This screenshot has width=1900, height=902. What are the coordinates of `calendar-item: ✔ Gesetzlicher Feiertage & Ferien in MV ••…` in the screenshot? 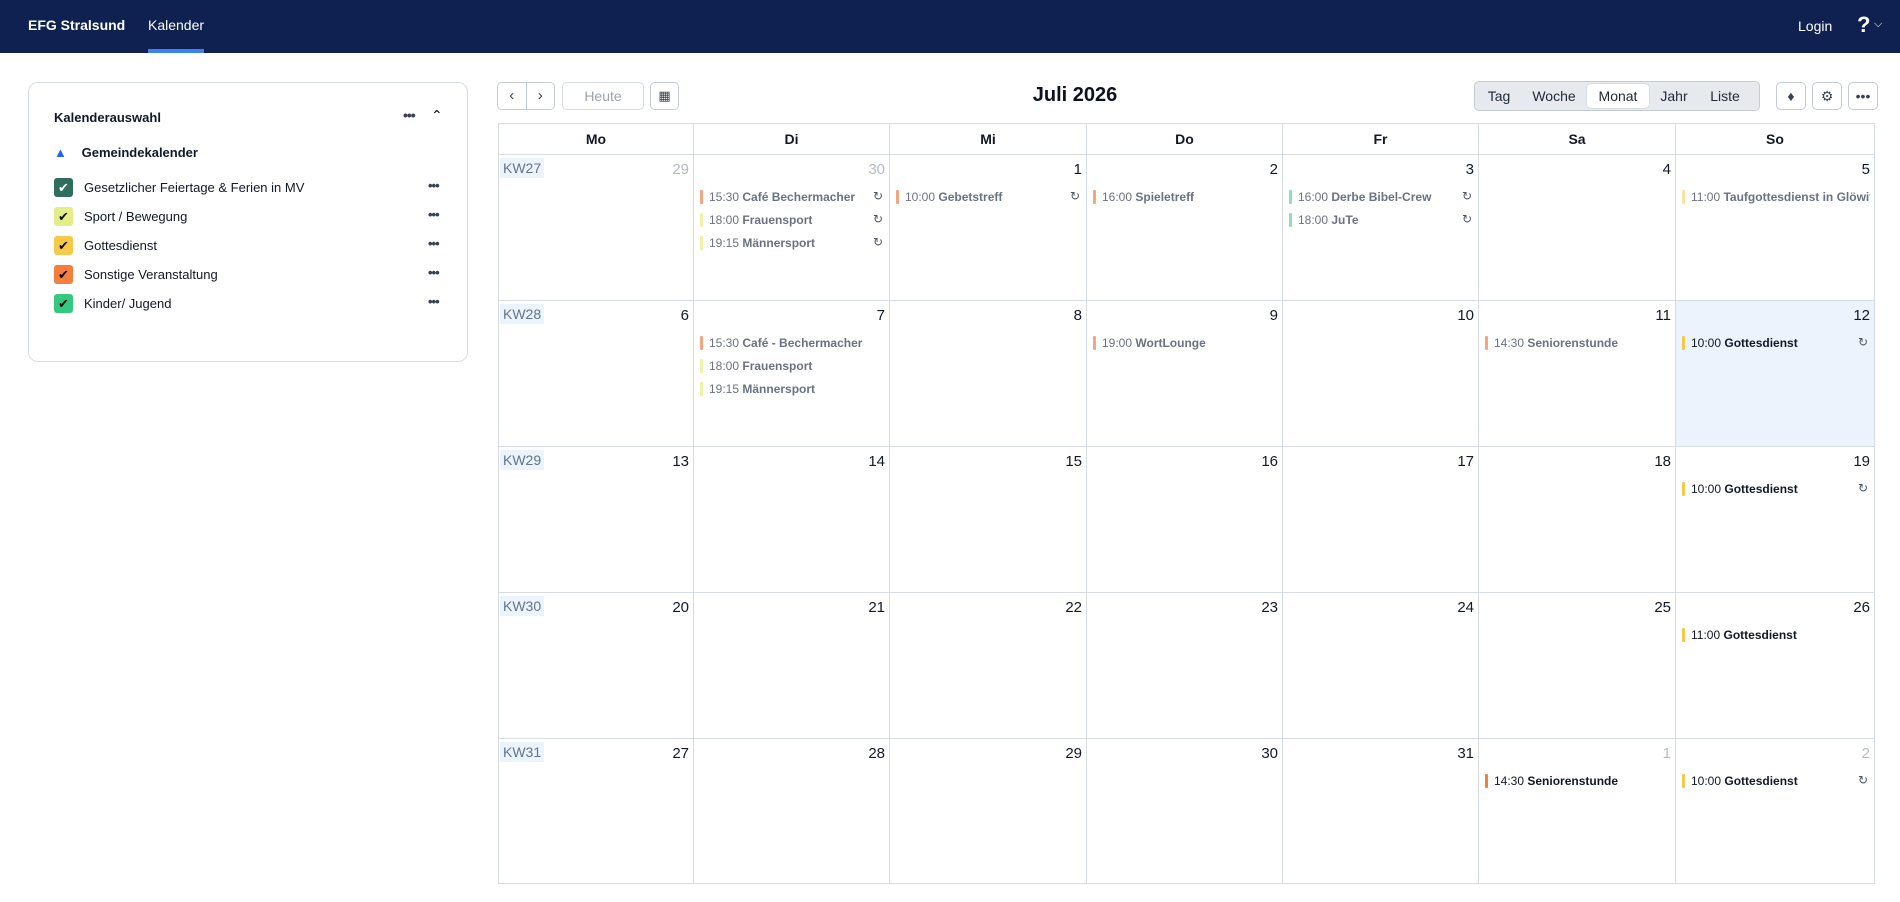 It's located at (254, 188).